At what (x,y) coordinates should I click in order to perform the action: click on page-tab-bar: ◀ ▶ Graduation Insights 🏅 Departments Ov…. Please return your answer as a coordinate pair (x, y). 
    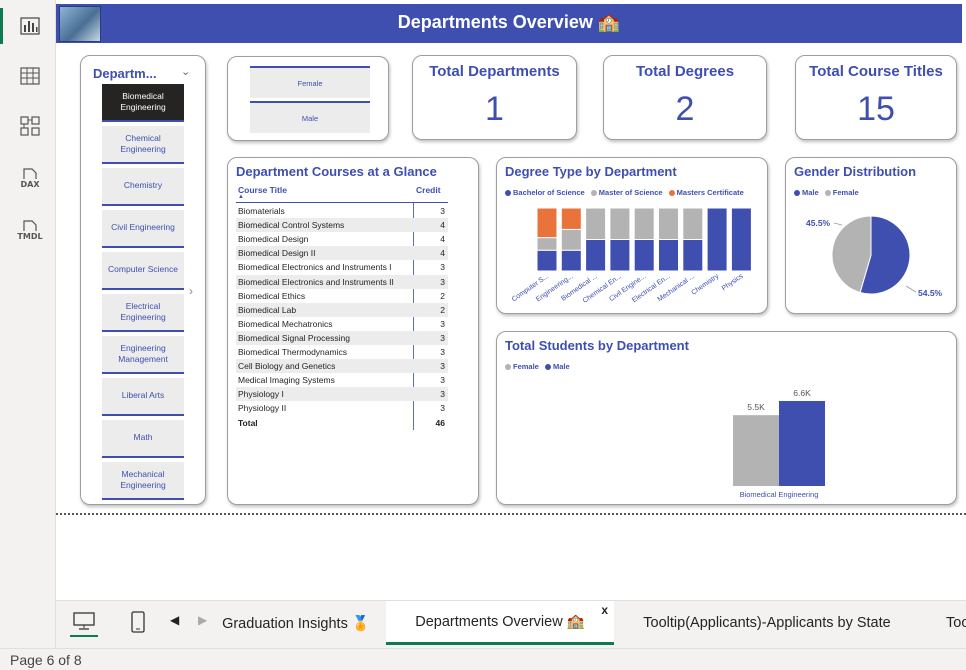
    Looking at the image, I should click on (511, 624).